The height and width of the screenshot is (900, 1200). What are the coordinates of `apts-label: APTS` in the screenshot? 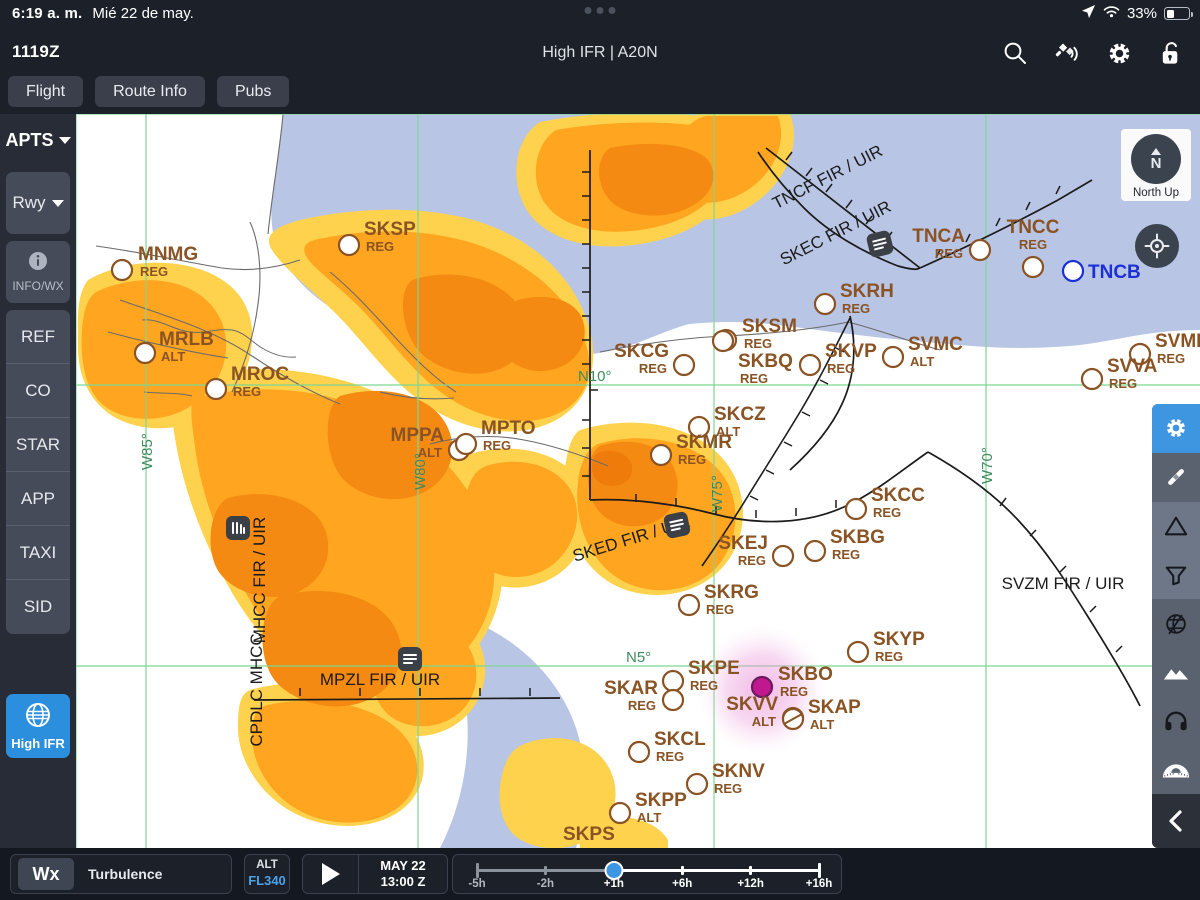 It's located at (29, 139).